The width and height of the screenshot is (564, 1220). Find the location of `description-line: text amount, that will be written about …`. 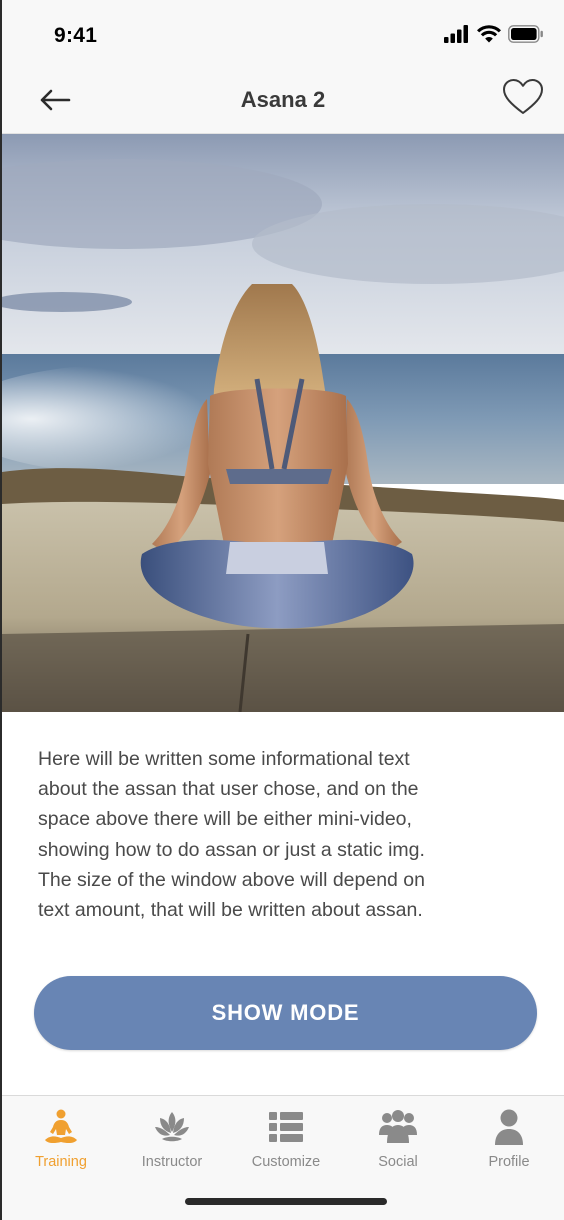

description-line: text amount, that will be written about … is located at coordinates (230, 910).